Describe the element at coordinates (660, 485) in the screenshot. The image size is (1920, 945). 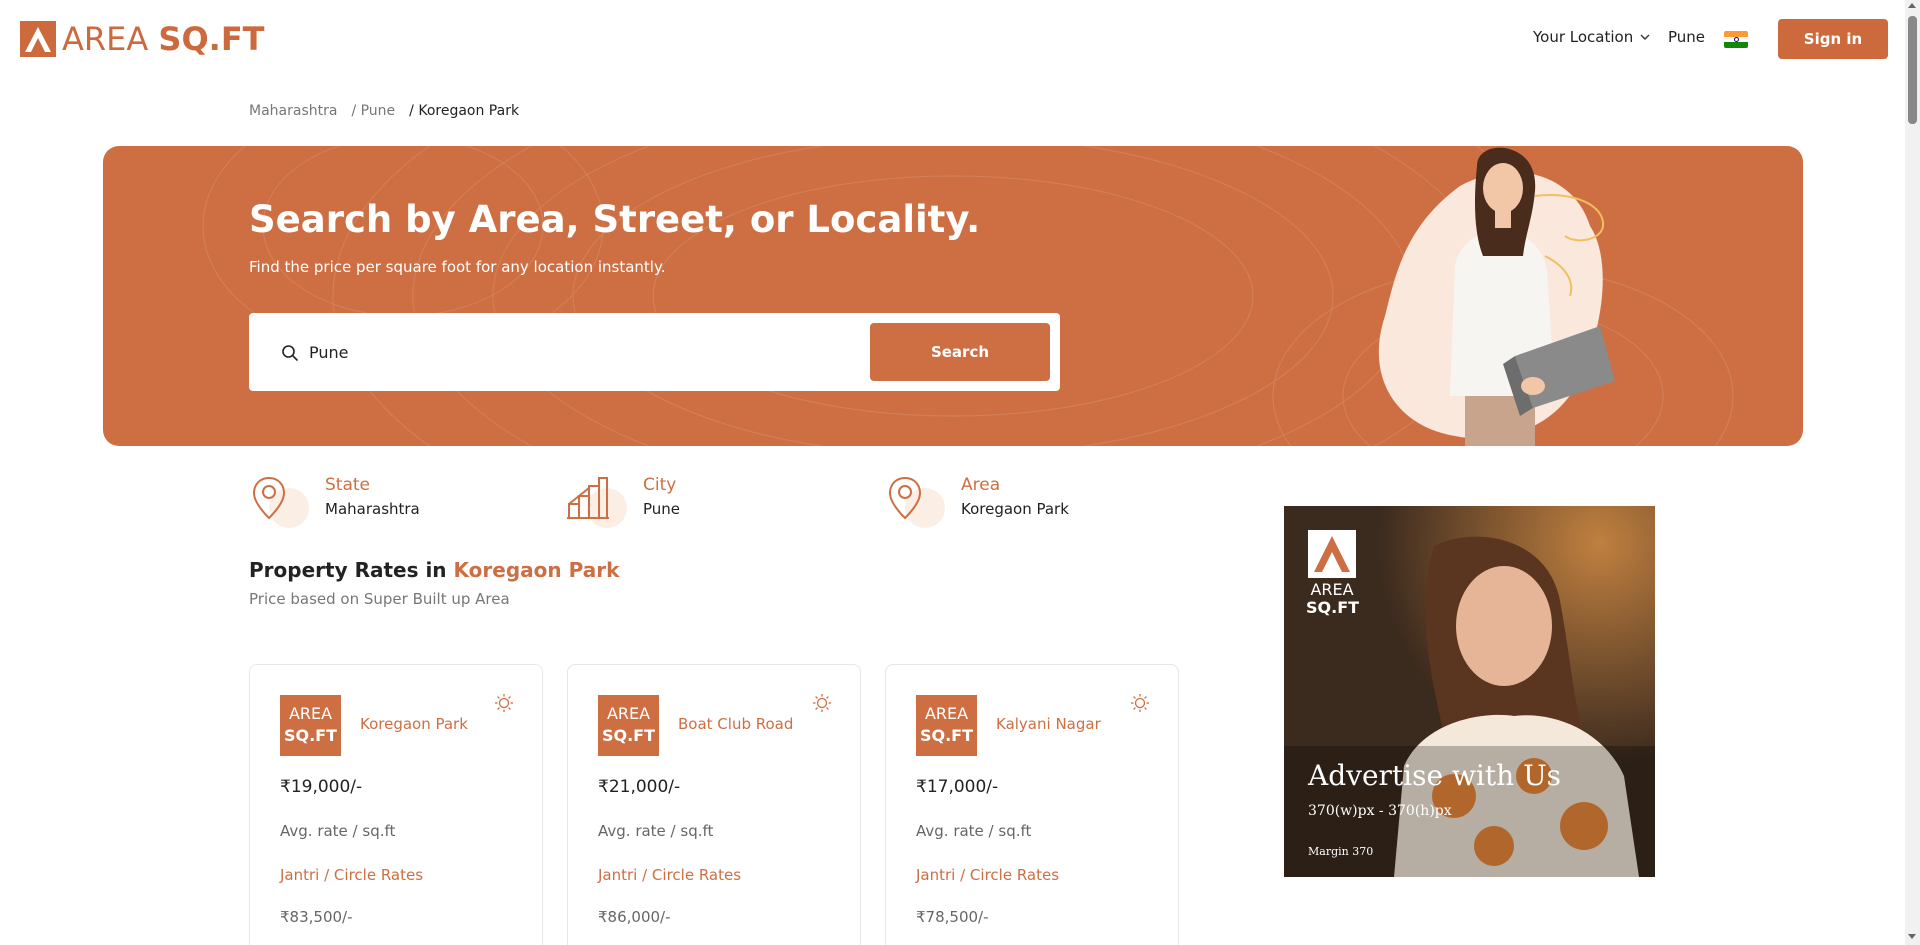
I see `info-city-label: City` at that location.